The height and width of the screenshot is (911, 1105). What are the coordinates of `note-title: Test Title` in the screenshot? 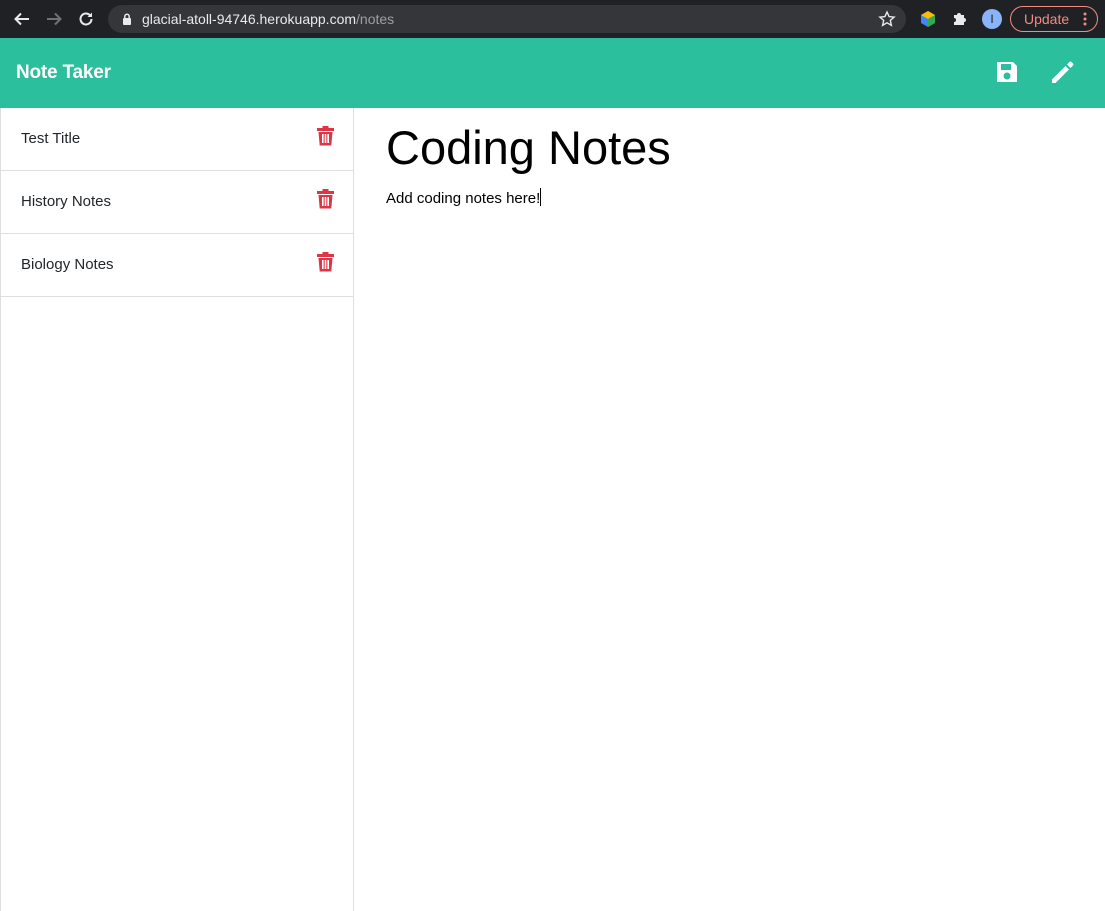 It's located at (51, 138).